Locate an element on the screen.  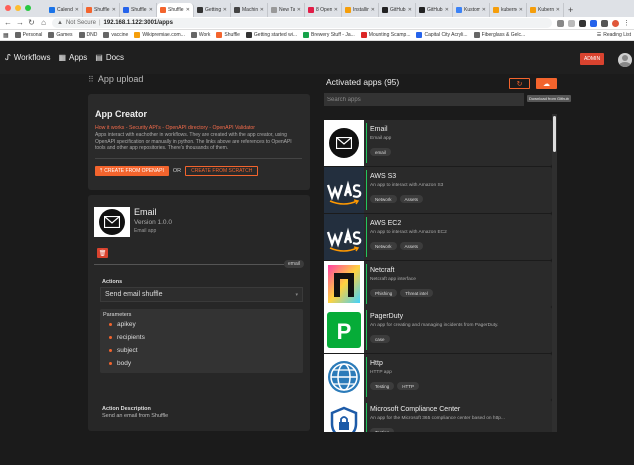
tab-label: Calendar is located at coordinates (65, 10).